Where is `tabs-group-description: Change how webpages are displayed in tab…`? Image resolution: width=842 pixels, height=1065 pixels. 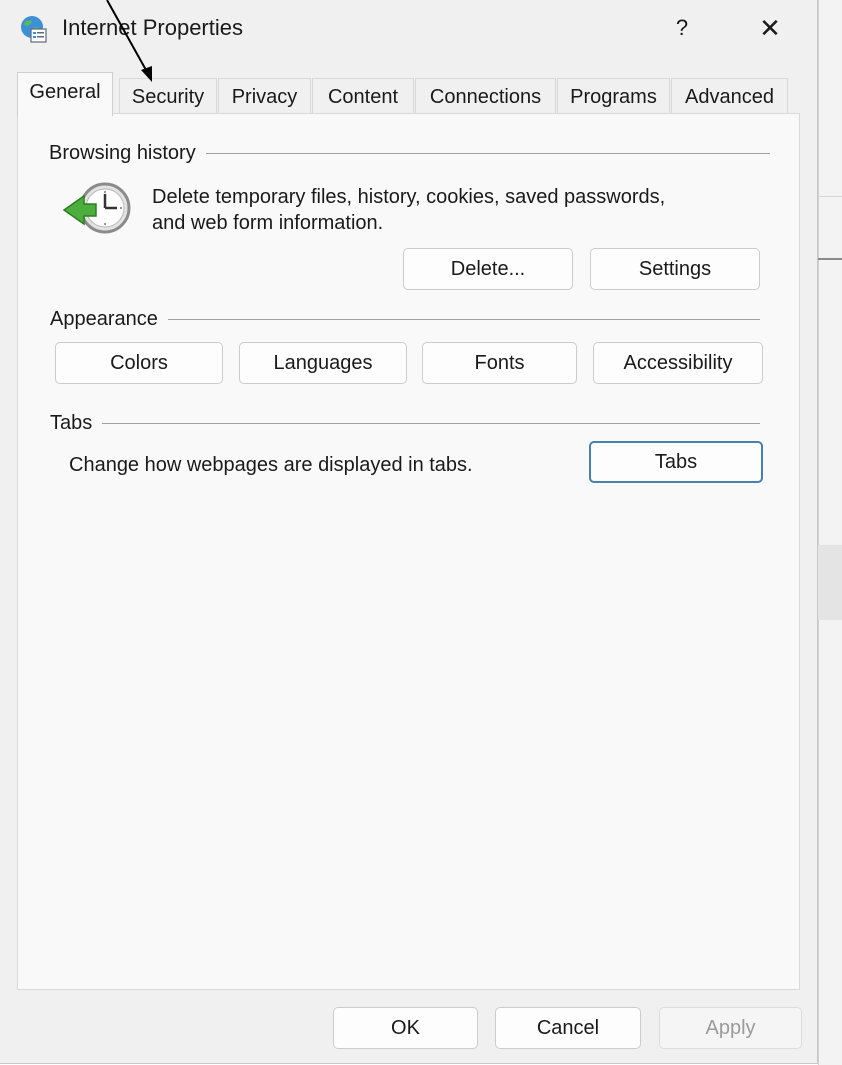 tabs-group-description: Change how webpages are displayed in tab… is located at coordinates (271, 465).